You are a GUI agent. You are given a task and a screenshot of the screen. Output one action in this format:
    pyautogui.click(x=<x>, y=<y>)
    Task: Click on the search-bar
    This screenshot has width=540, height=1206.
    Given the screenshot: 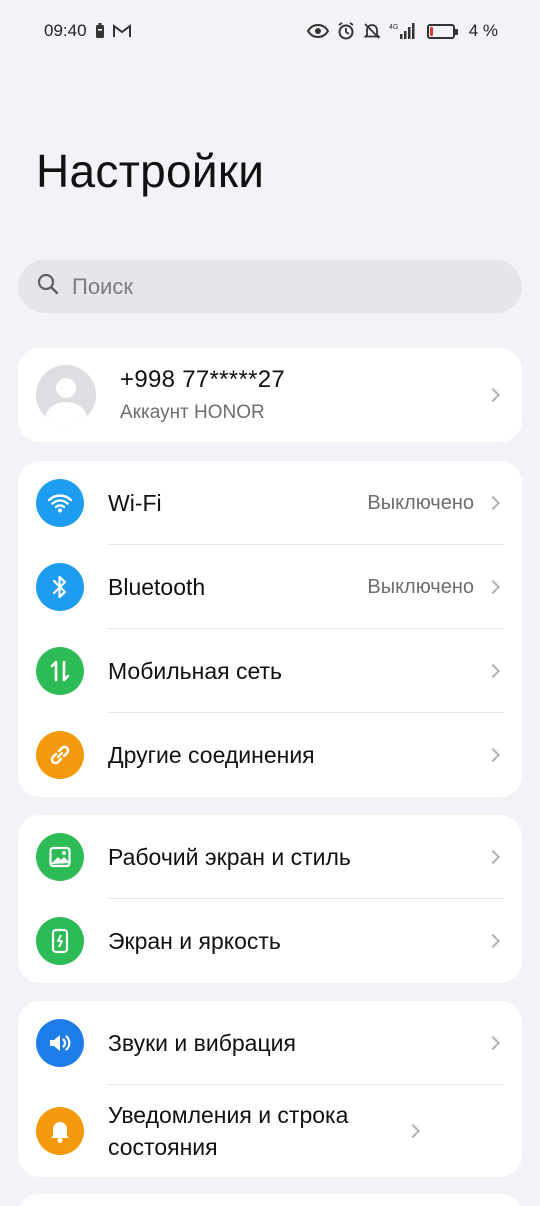 What is the action you would take?
    pyautogui.click(x=270, y=286)
    